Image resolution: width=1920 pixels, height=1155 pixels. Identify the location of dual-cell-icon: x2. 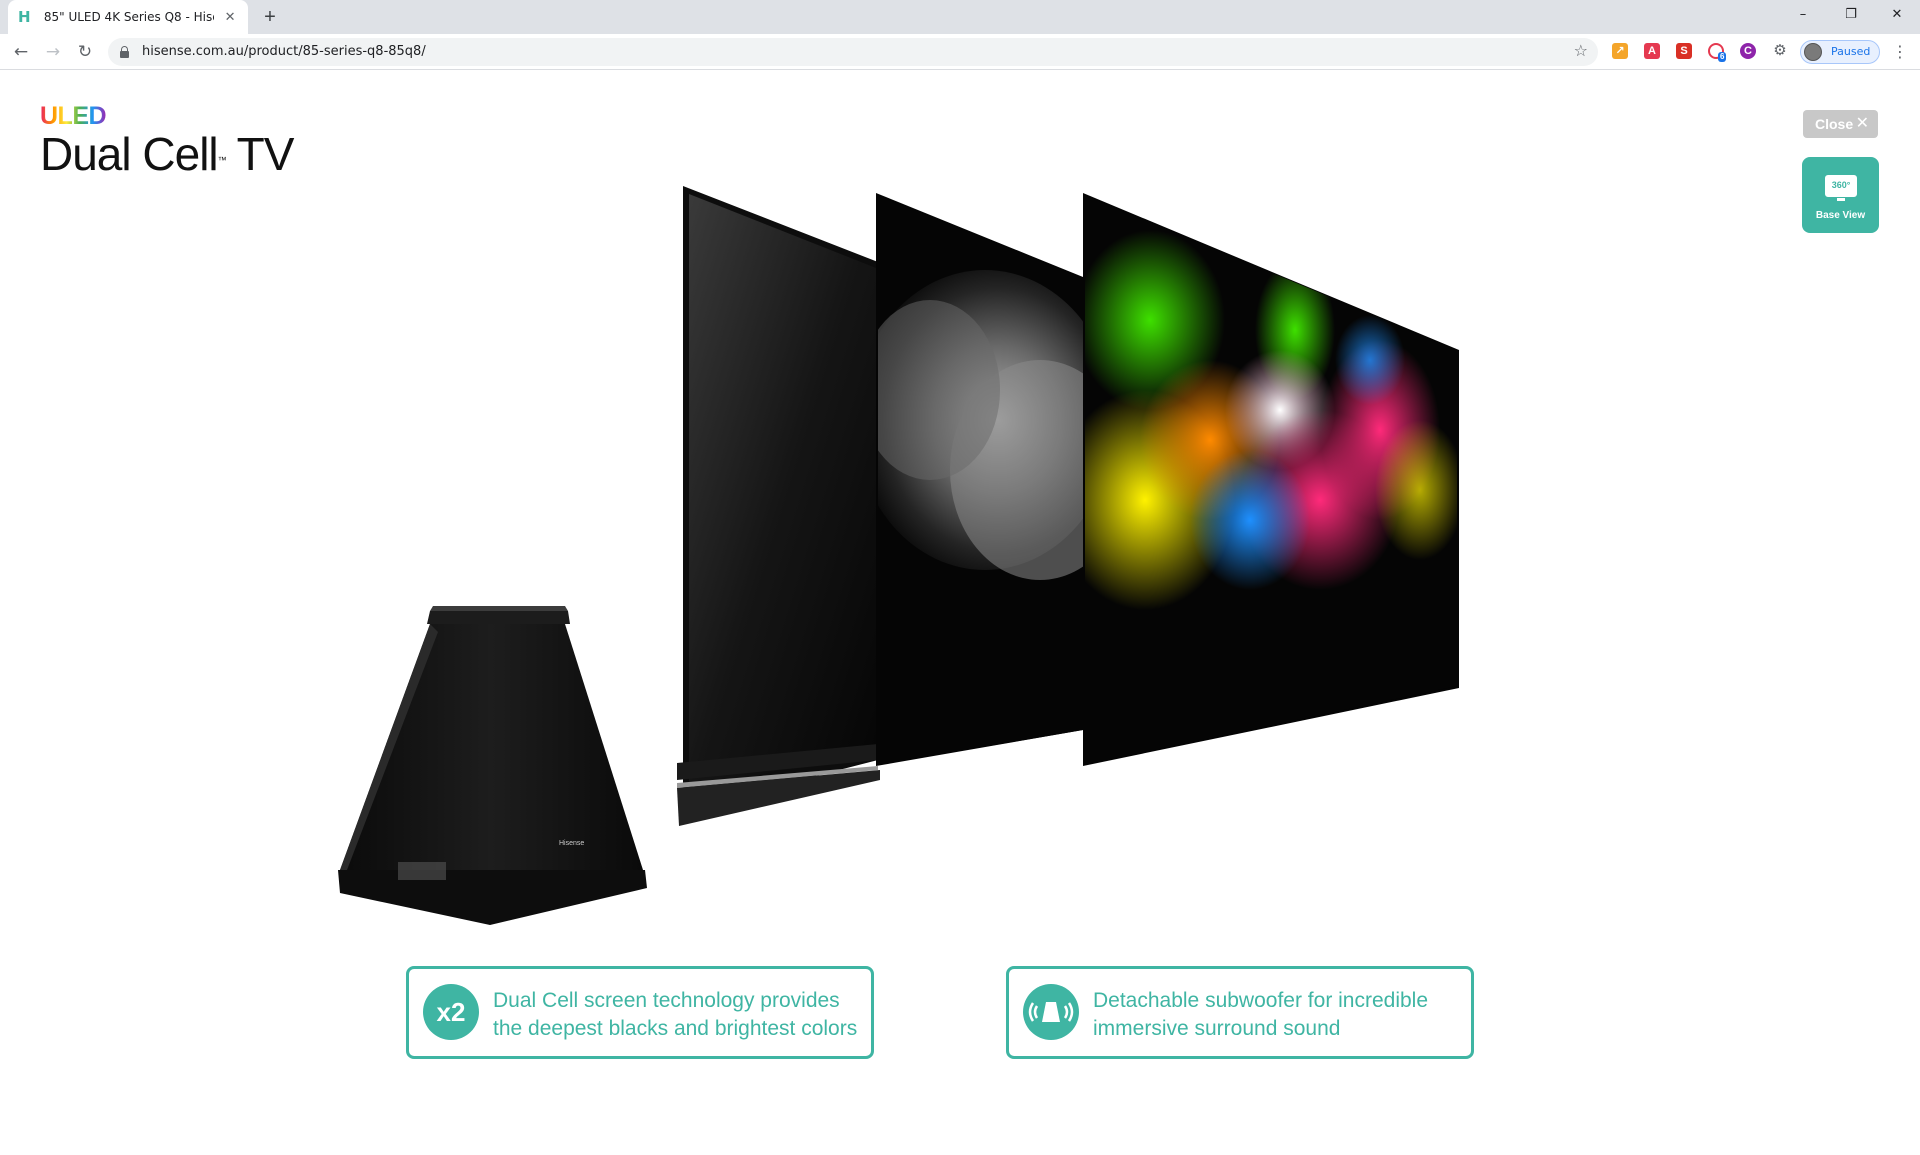
(451, 1012).